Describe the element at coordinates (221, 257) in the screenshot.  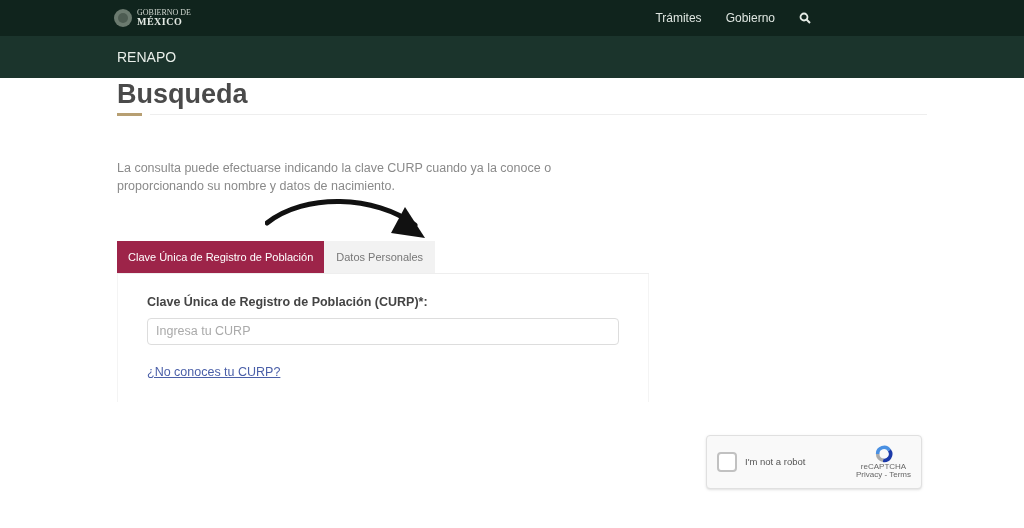
I see `tab: Clave Única de Registro de Población` at that location.